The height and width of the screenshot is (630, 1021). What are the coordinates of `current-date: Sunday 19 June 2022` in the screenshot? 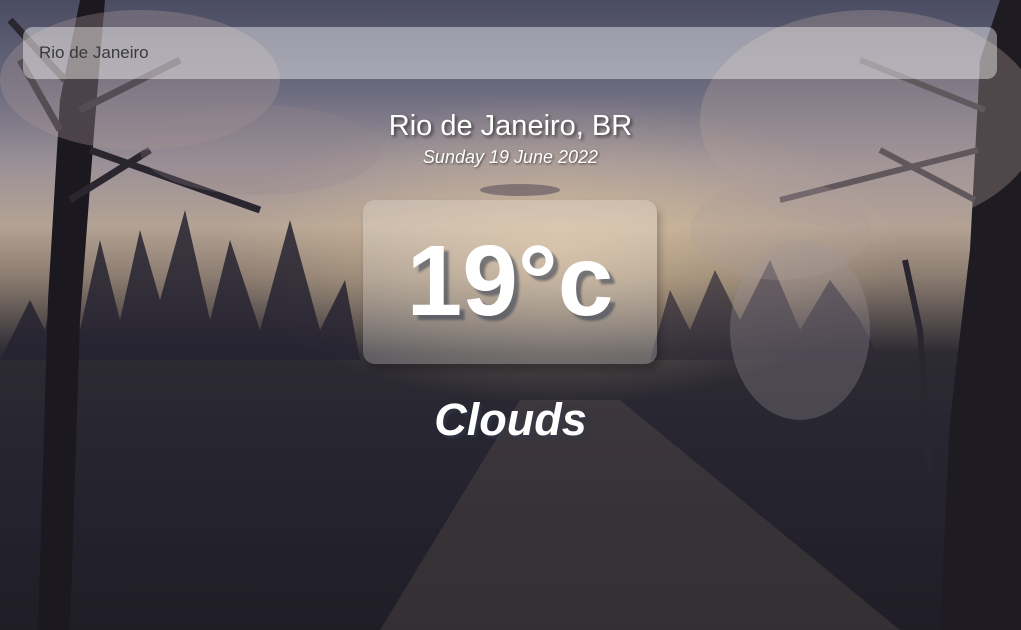 It's located at (510, 157).